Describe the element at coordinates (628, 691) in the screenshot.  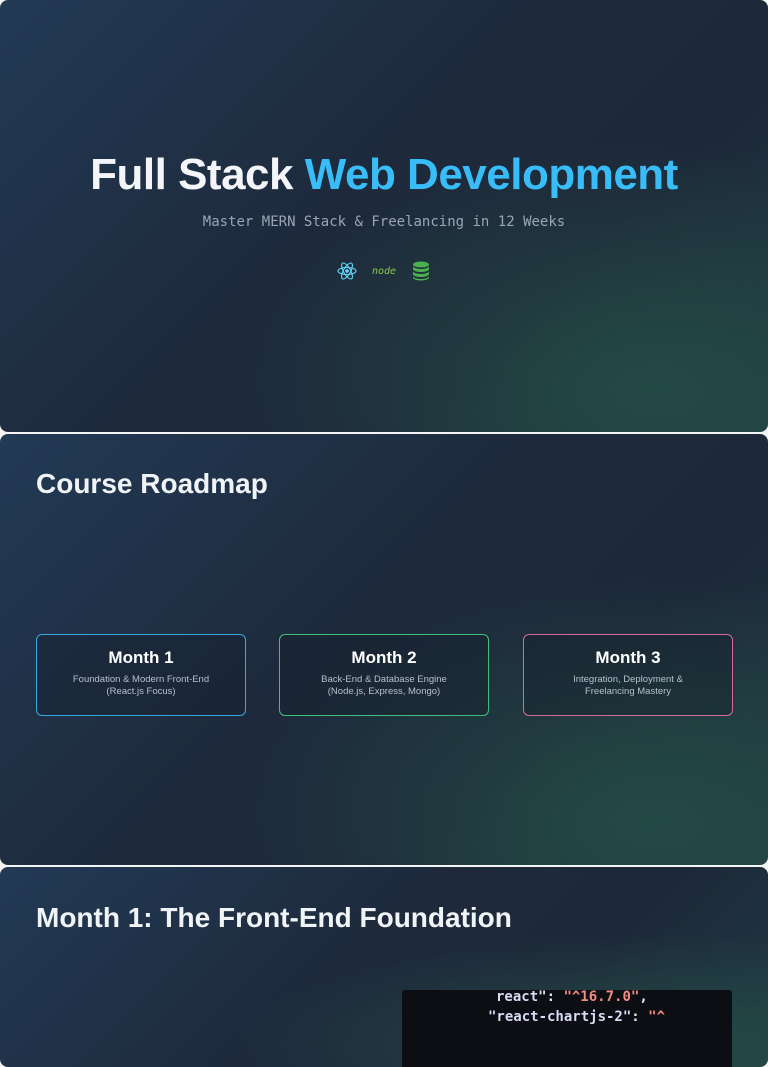
I see `card-desc-line: Freelancing Mastery` at that location.